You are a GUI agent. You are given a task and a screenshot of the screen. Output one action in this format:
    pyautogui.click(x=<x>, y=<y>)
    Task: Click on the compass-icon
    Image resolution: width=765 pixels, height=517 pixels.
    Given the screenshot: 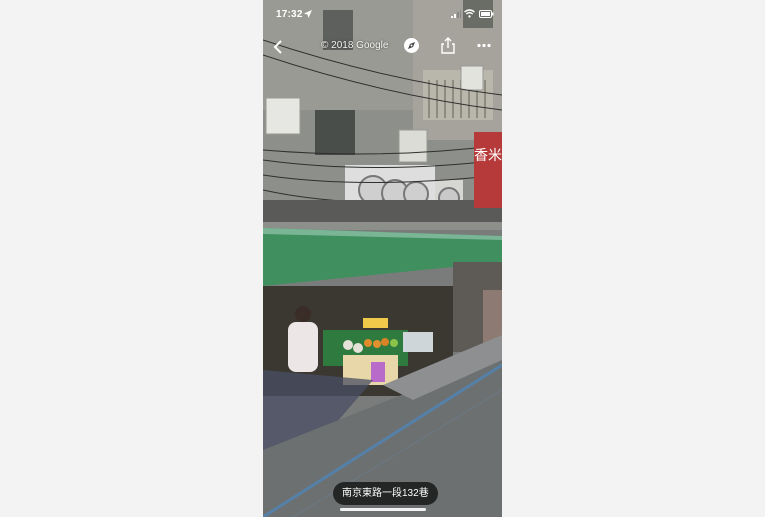 What is the action you would take?
    pyautogui.click(x=411, y=45)
    